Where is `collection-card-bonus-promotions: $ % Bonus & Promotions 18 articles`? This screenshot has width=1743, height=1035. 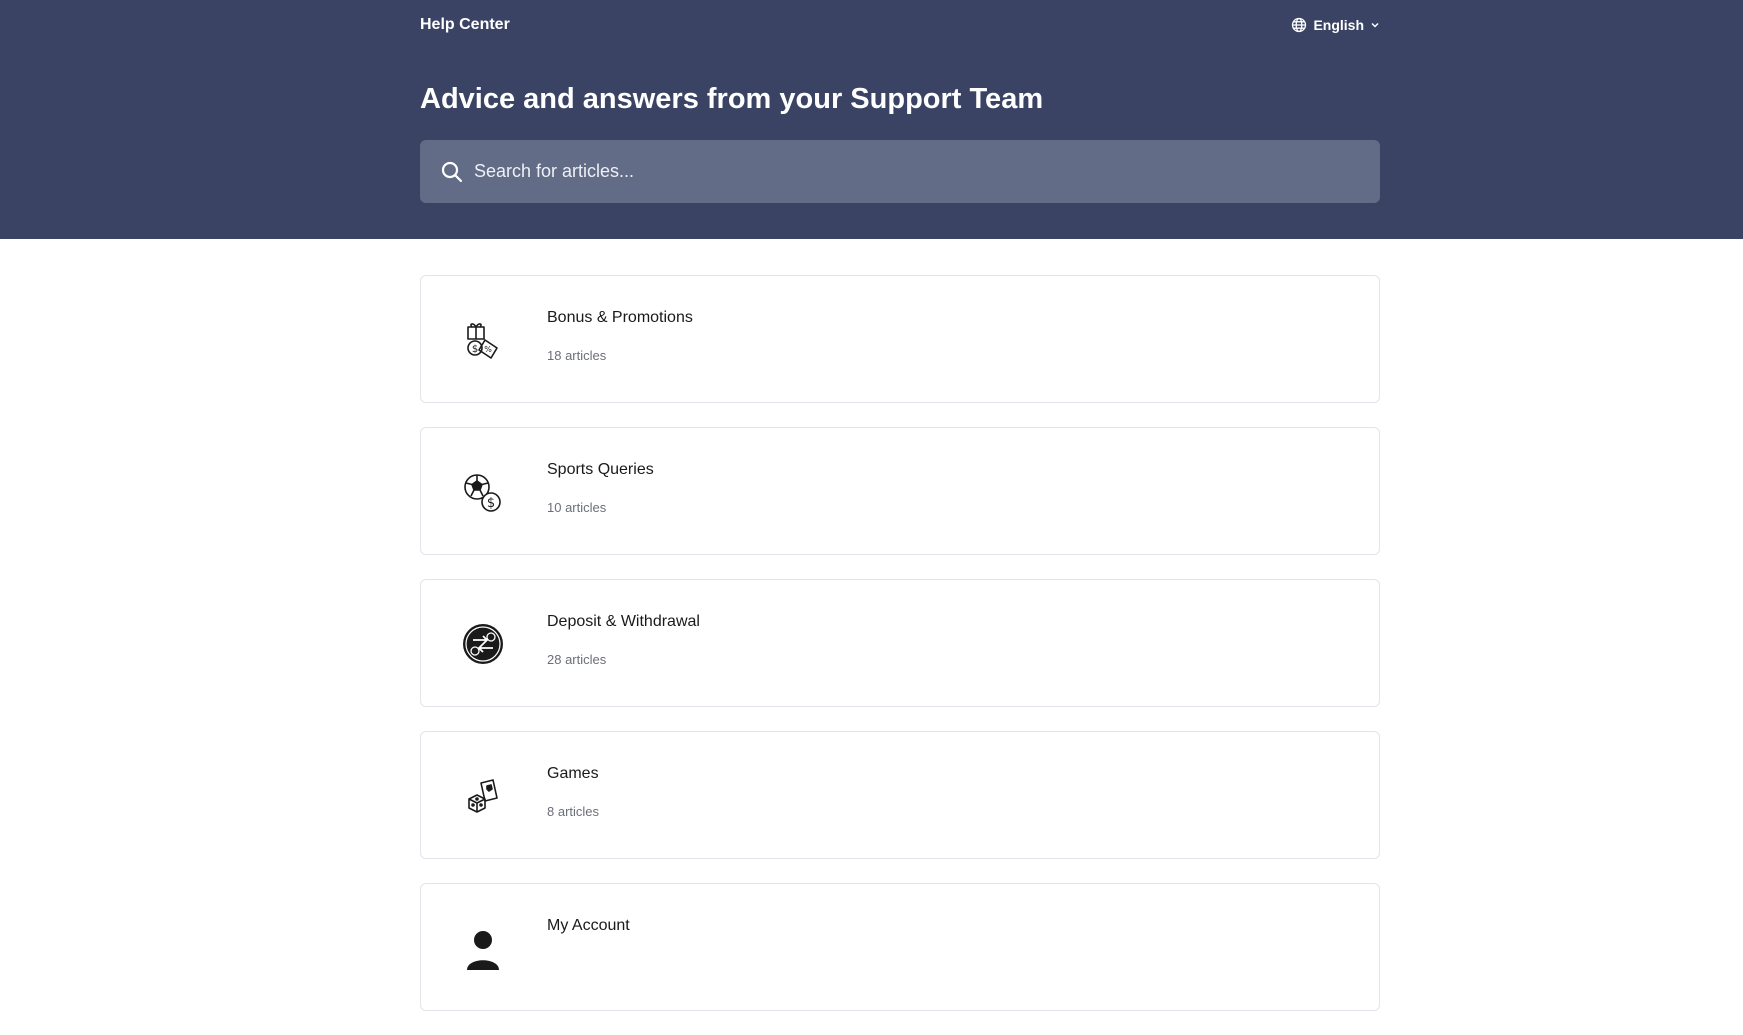 collection-card-bonus-promotions: $ % Bonus & Promotions 18 articles is located at coordinates (900, 339).